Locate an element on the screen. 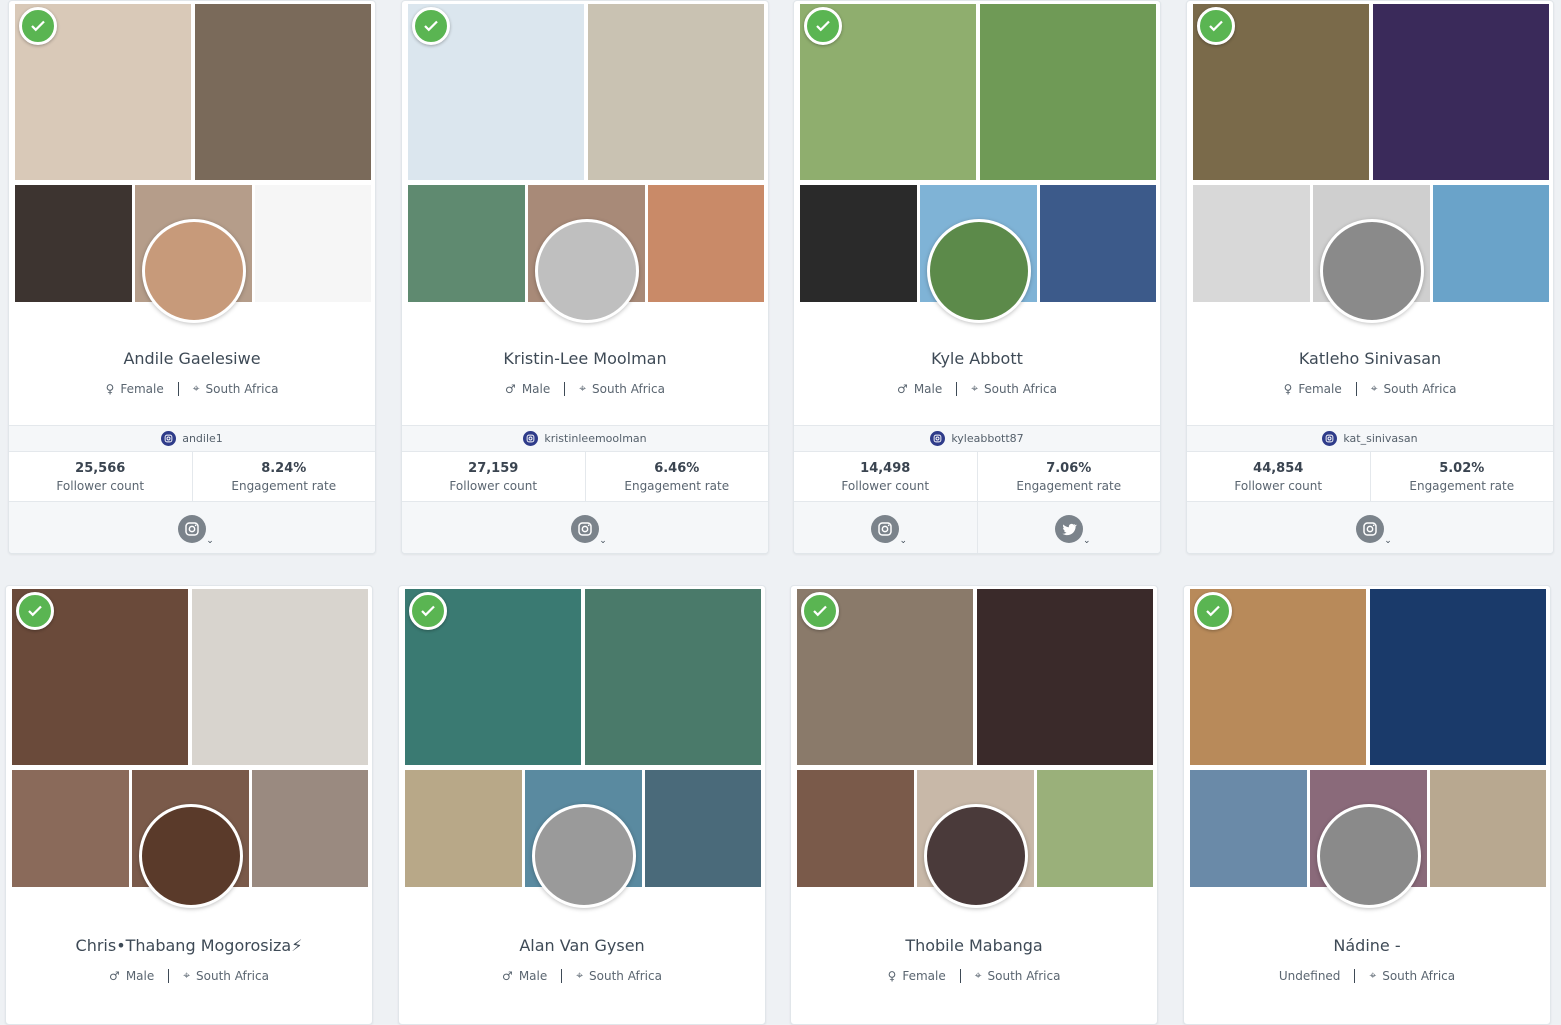 The height and width of the screenshot is (1025, 1561). influencer-name: Kristin-Lee Moolman is located at coordinates (585, 358).